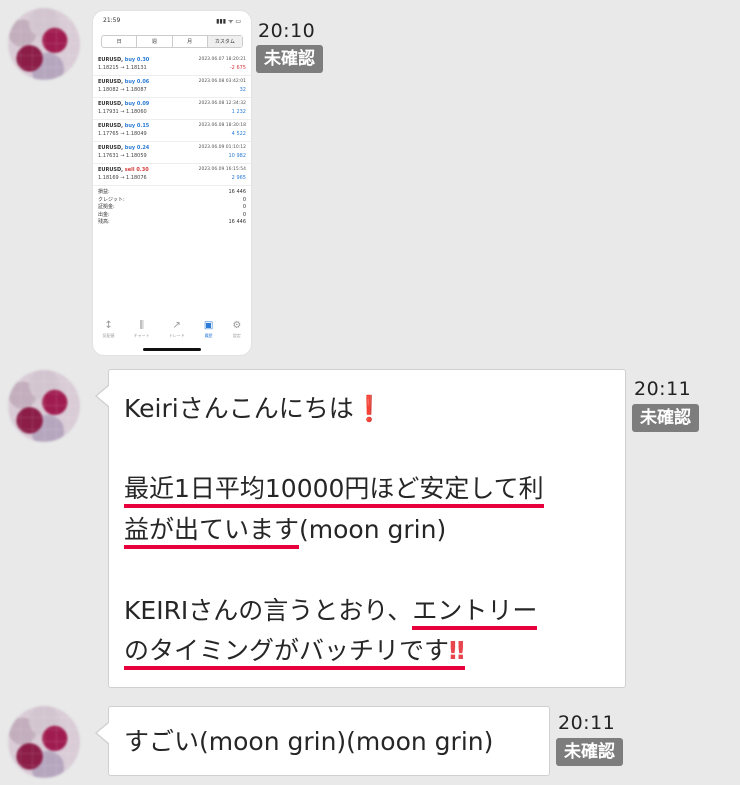 This screenshot has width=740, height=785. I want to click on message-line: のタイミングがバッチリです‼, so click(294, 653).